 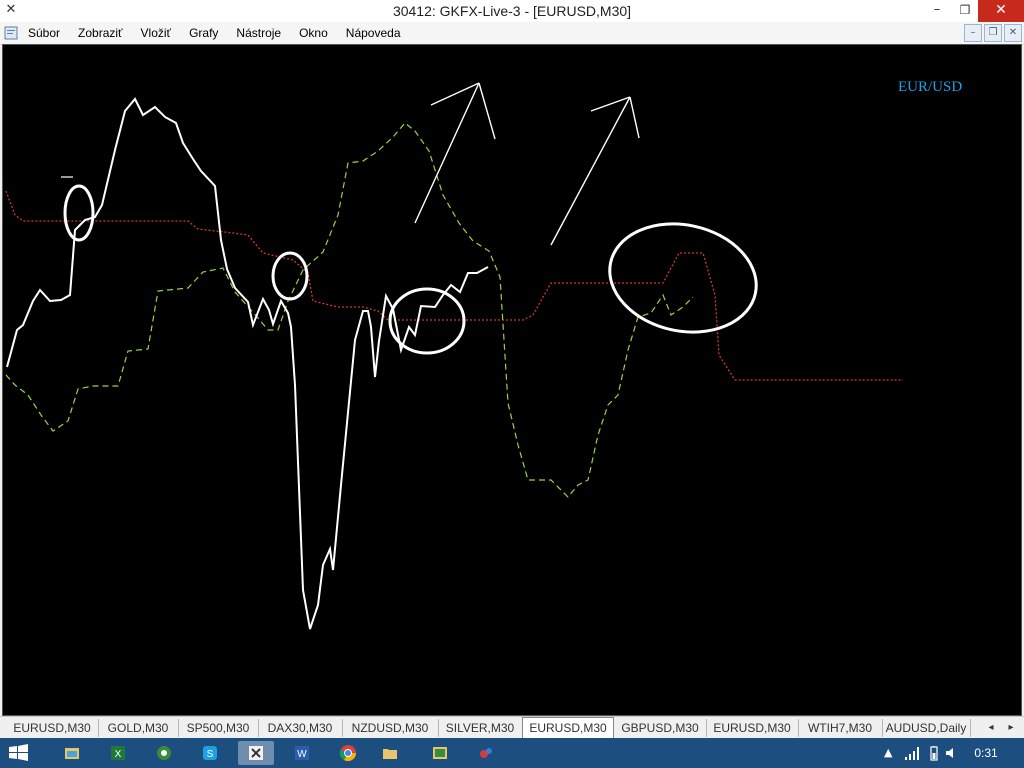 What do you see at coordinates (390, 728) in the screenshot?
I see `tab-nzdusd-m30: NZDUSD,M30` at bounding box center [390, 728].